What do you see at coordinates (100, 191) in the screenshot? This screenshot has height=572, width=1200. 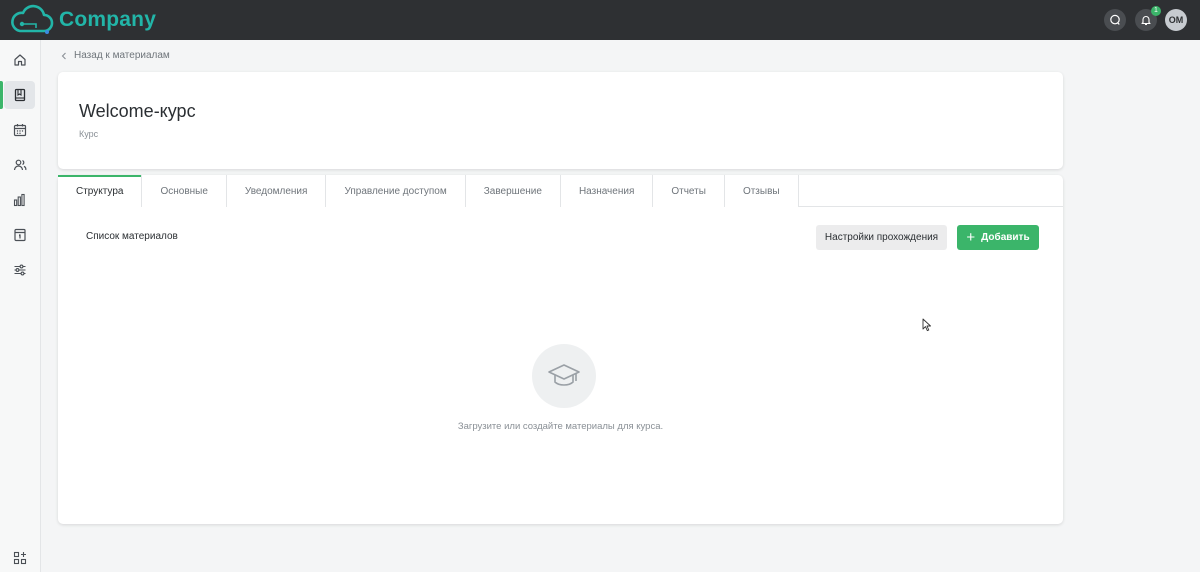 I see `tab-structure: Структура` at bounding box center [100, 191].